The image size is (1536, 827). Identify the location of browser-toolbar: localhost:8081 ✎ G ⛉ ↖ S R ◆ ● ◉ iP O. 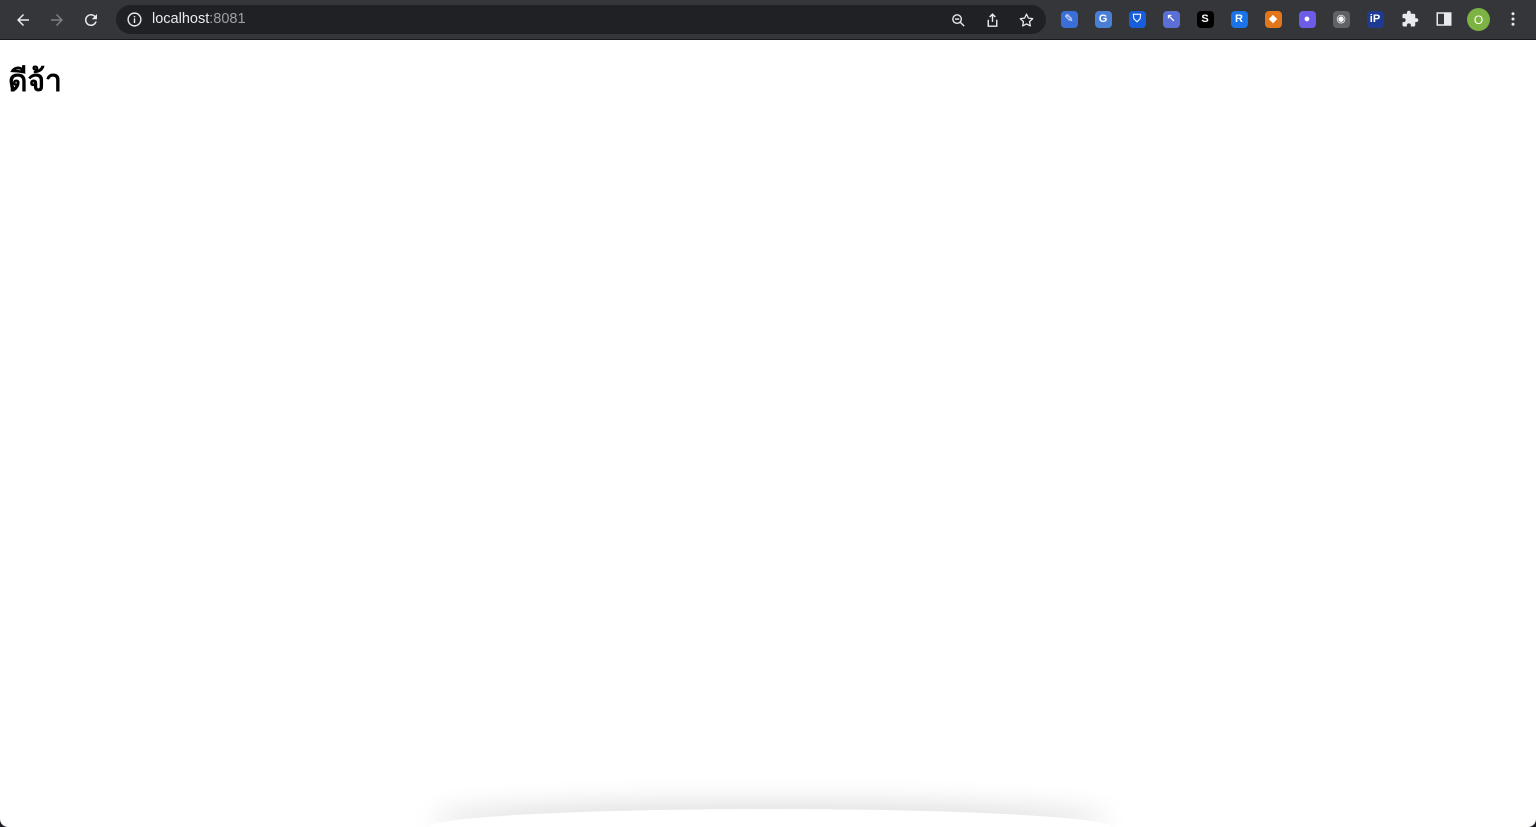
(768, 20).